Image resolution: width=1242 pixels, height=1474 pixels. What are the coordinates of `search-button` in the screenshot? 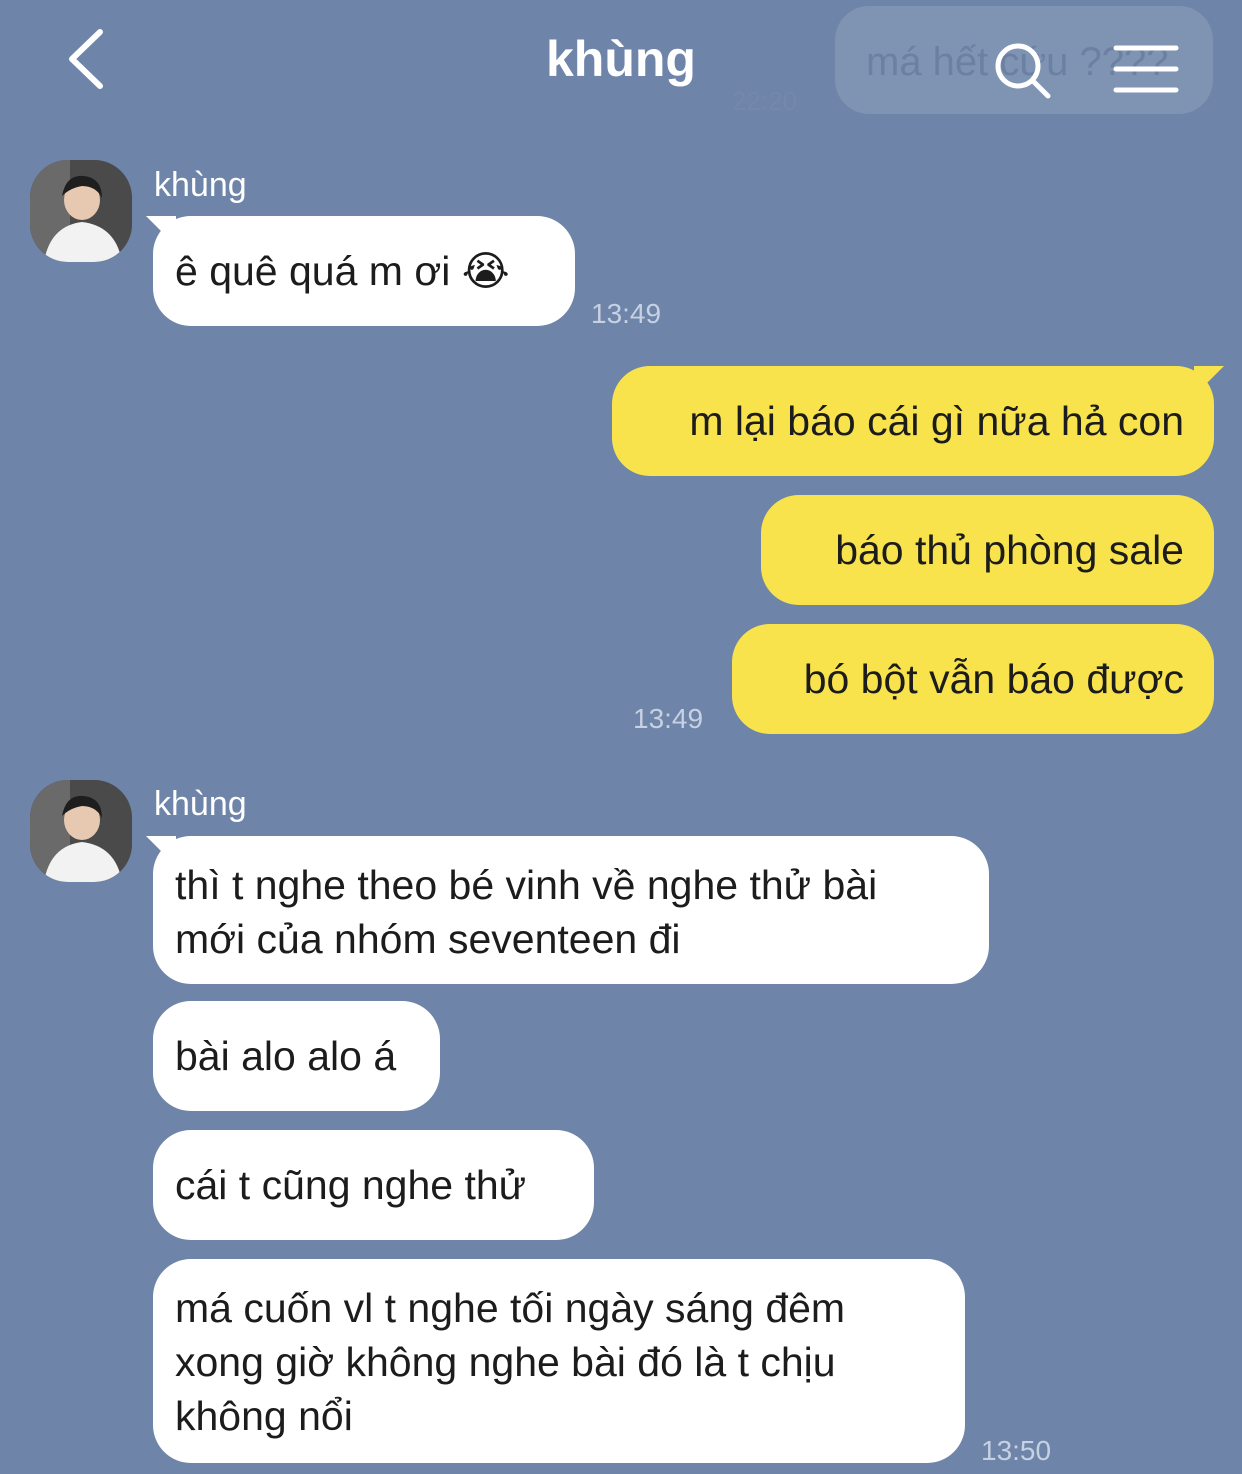 It's located at (1023, 71).